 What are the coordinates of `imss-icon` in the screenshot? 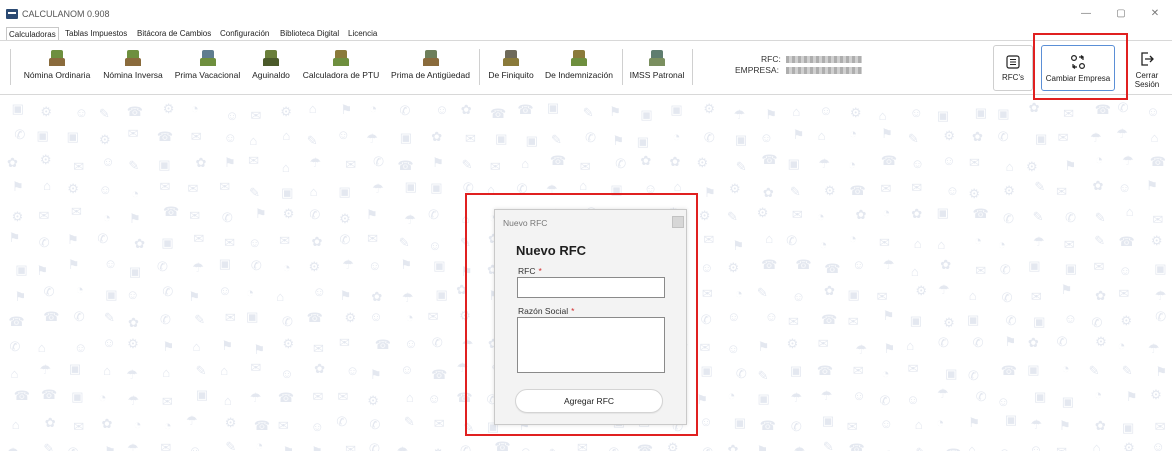 It's located at (657, 58).